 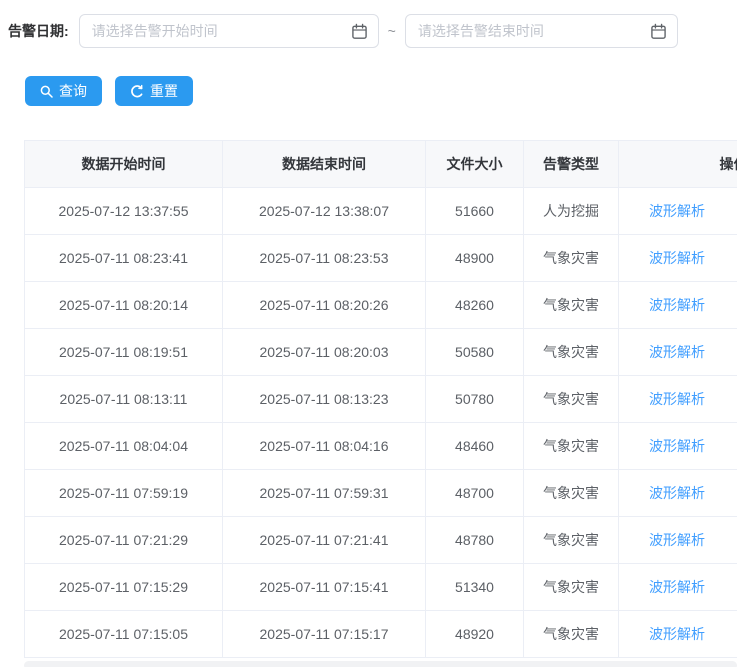 I want to click on cell-file-size: 50780, so click(x=474, y=399).